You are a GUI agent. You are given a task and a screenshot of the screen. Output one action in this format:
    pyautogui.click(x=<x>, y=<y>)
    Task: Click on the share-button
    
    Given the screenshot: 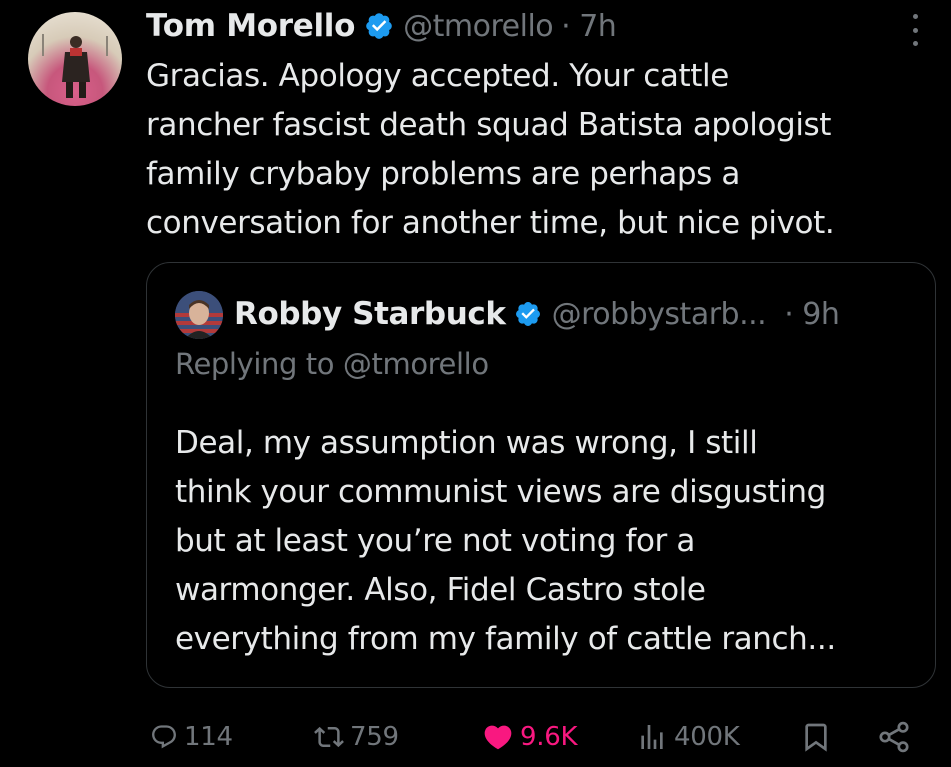 What is the action you would take?
    pyautogui.click(x=894, y=737)
    